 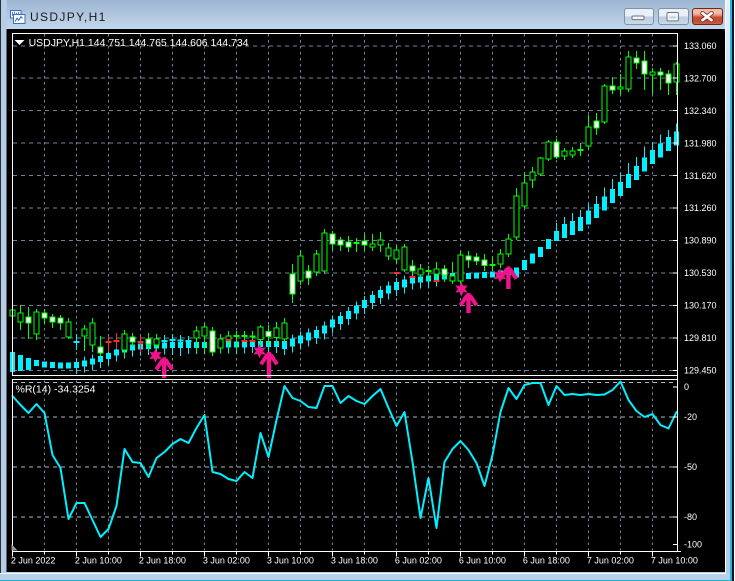 I want to click on svg-text: 132.340, so click(x=700, y=111).